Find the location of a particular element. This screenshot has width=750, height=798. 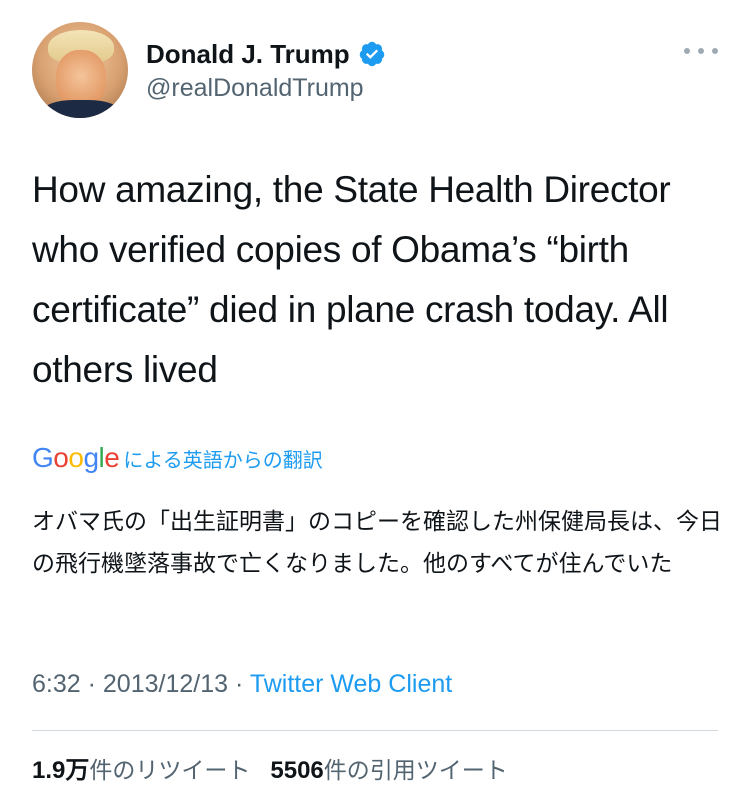

tweet-meta: 6:32 · 2013/12/13 · Twitter Web Client is located at coordinates (242, 684).